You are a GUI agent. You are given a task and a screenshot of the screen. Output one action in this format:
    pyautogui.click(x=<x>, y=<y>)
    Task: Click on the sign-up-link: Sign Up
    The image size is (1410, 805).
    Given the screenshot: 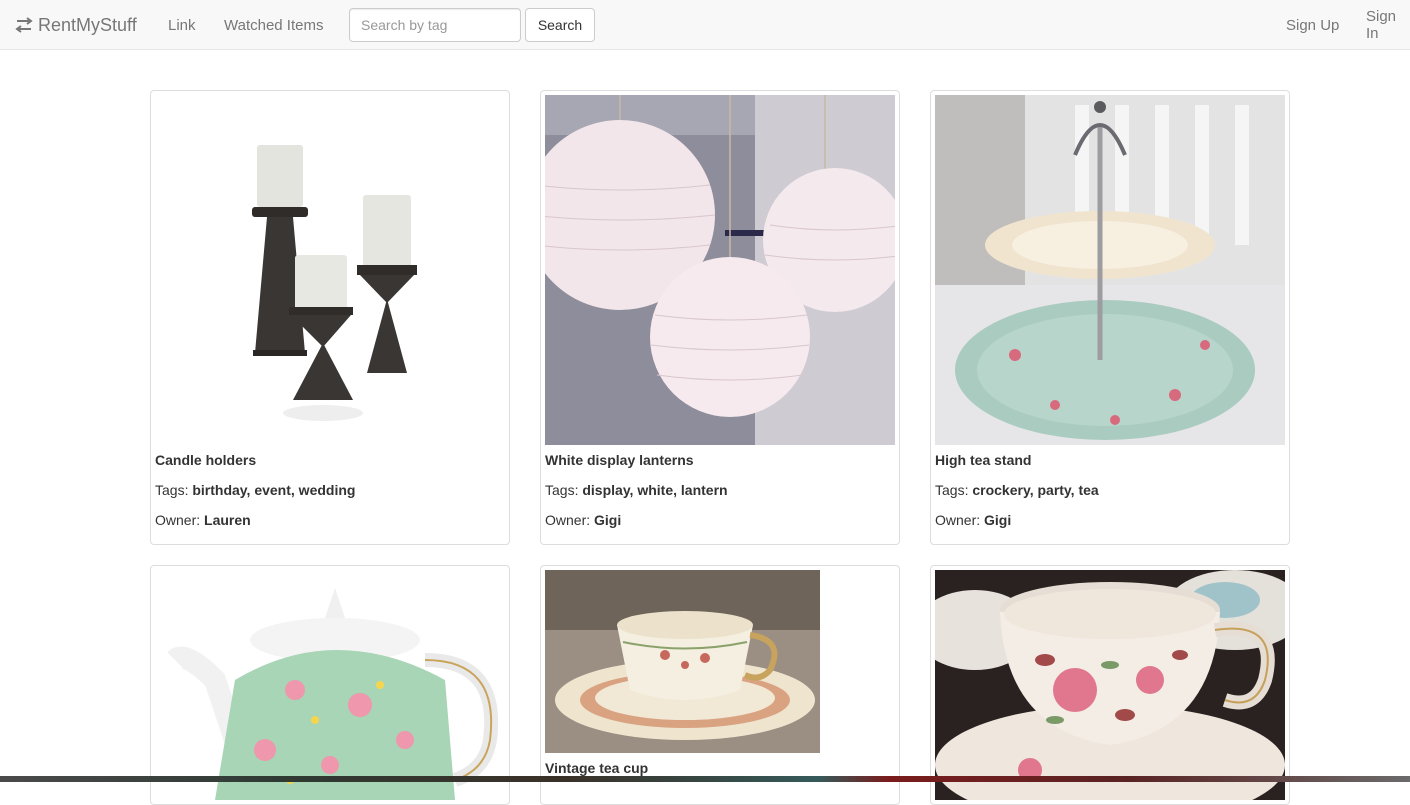 What is the action you would take?
    pyautogui.click(x=1312, y=25)
    